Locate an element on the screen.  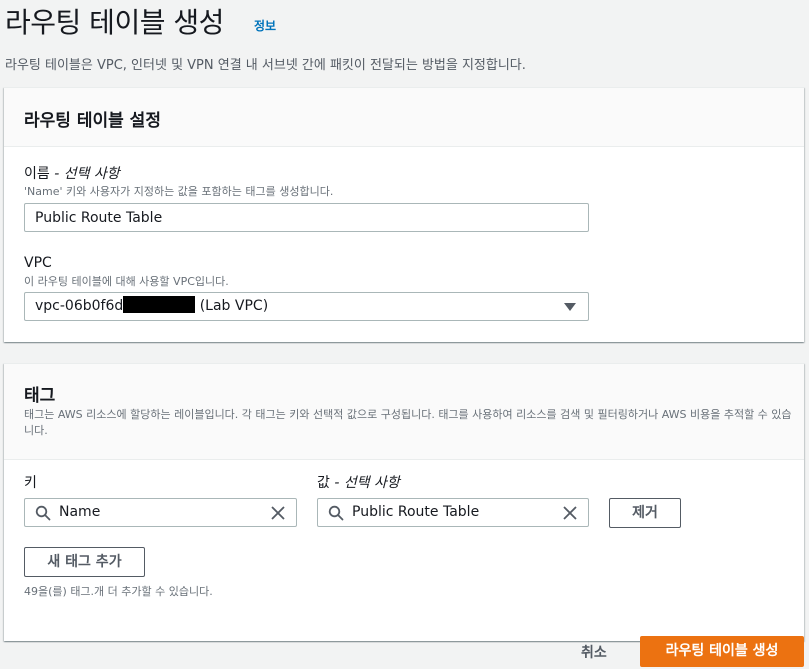
redacted-block is located at coordinates (159, 304).